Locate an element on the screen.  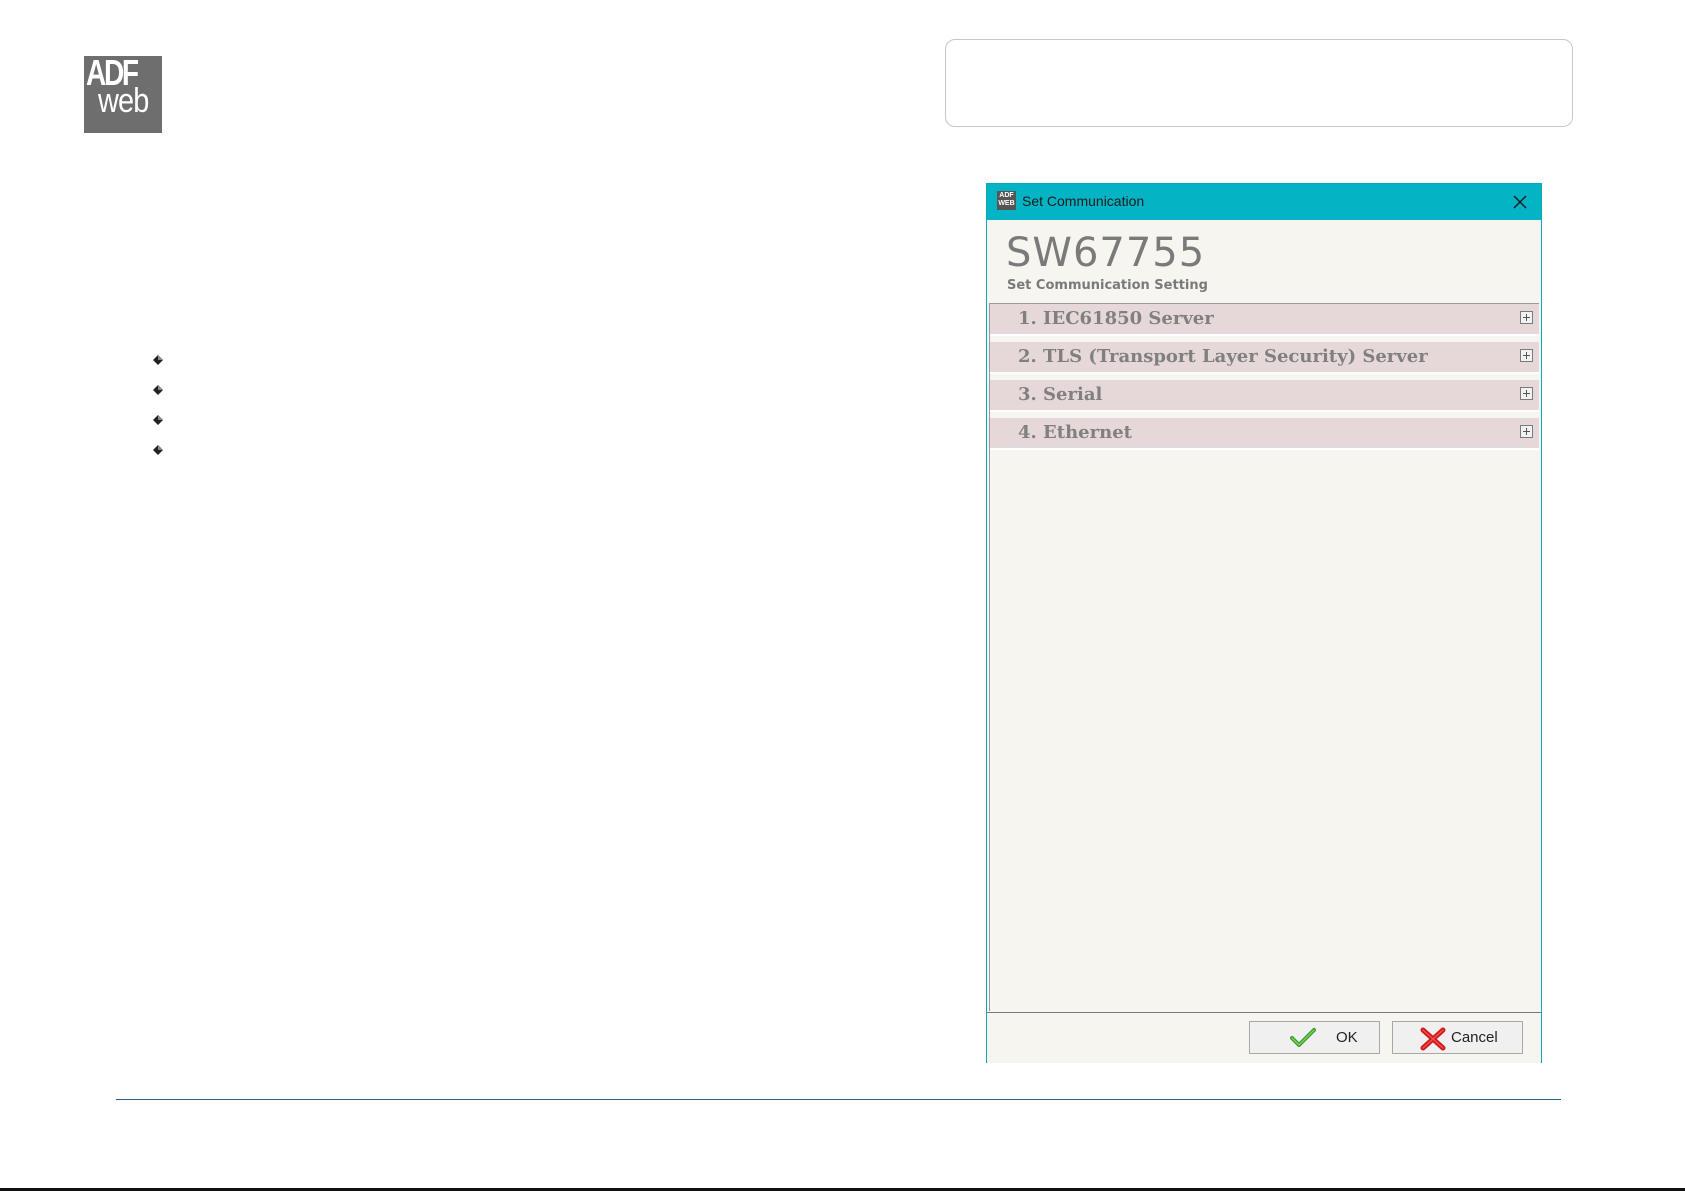
footer-rule is located at coordinates (838, 1099).